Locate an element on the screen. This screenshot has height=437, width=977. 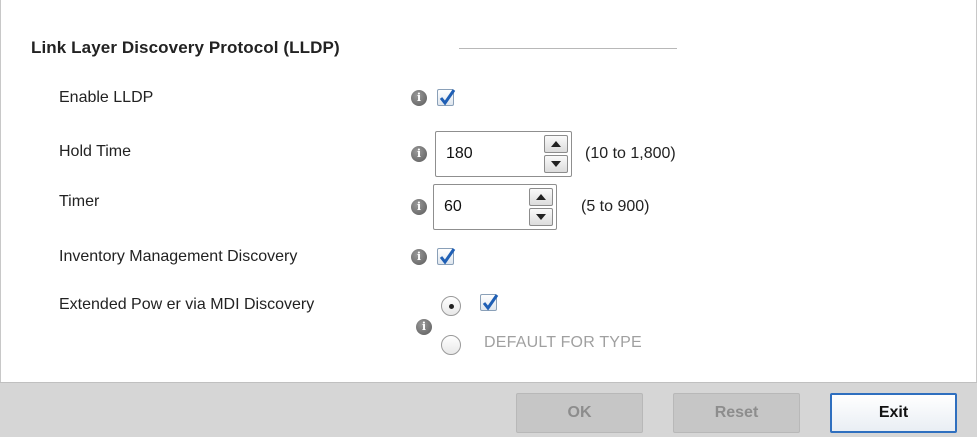
extended-power-info-icon: i is located at coordinates (424, 327).